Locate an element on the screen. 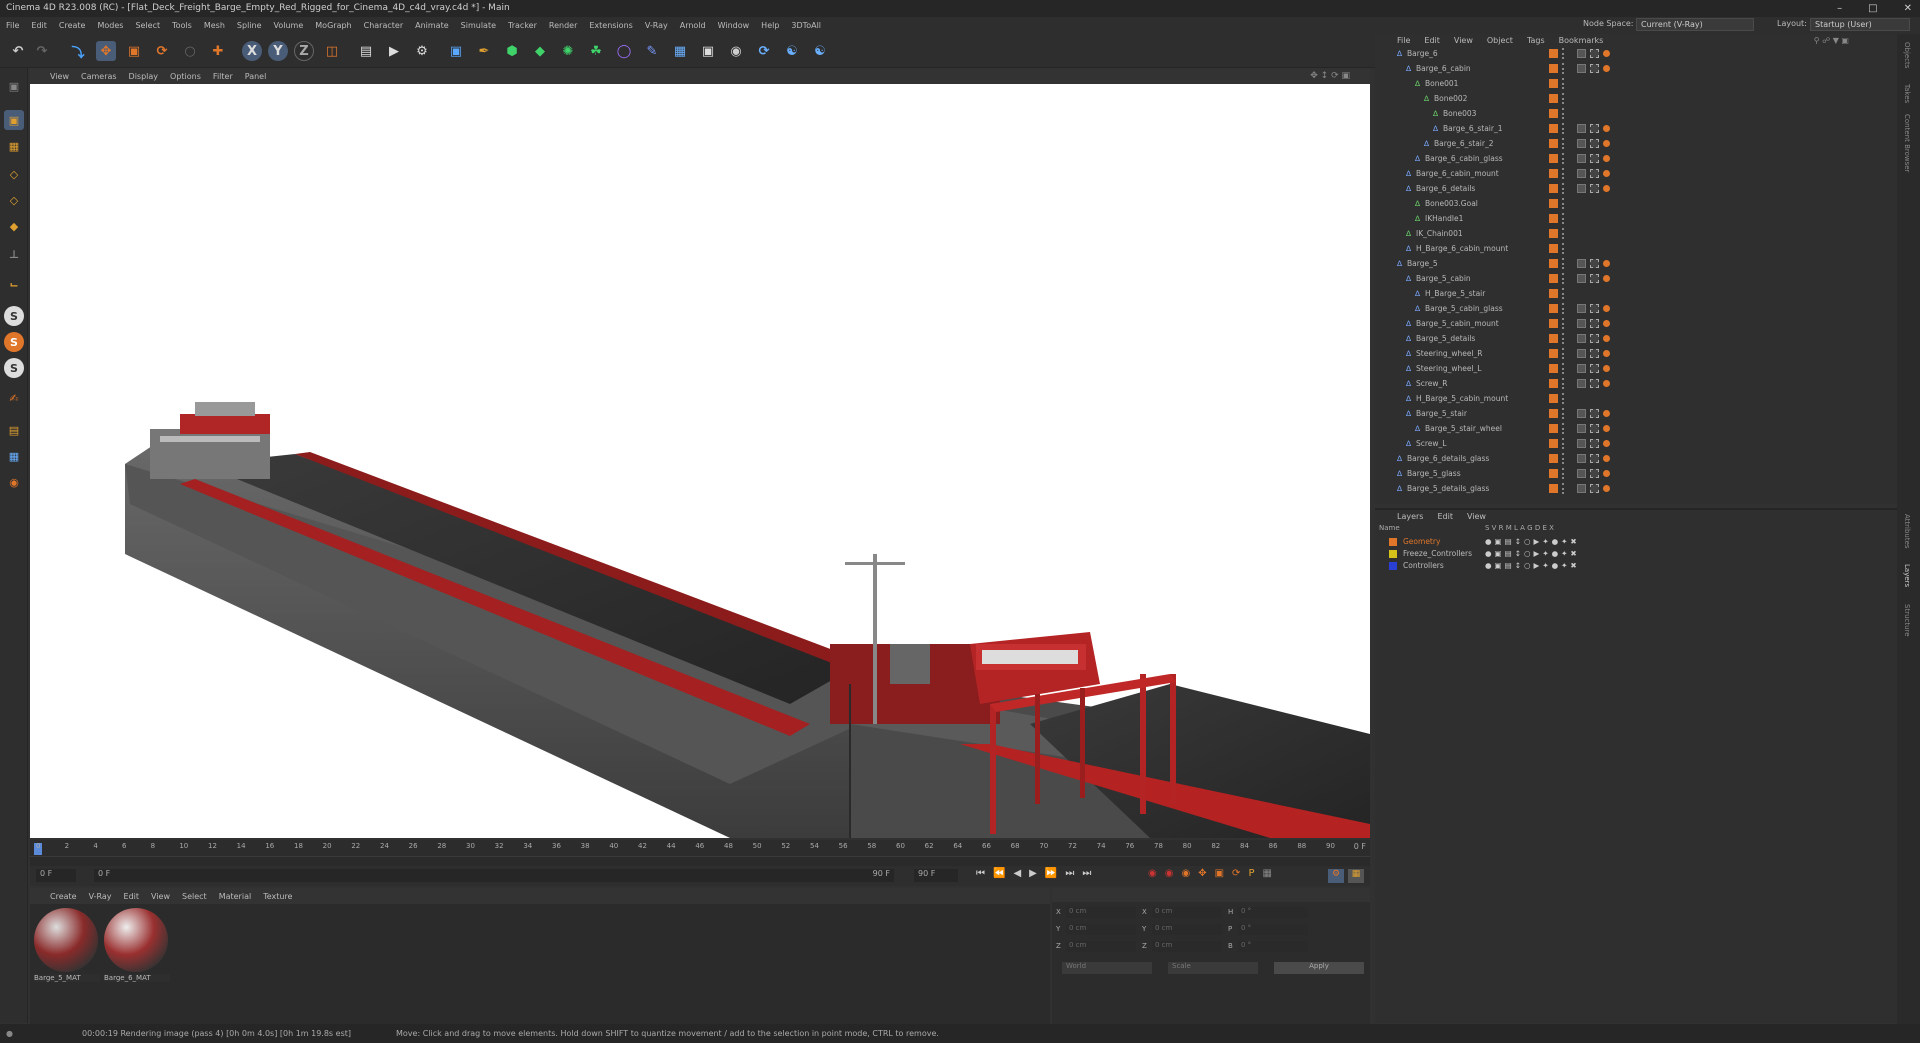 This screenshot has height=1043, width=1920. menu-modes: Modes is located at coordinates (110, 25).